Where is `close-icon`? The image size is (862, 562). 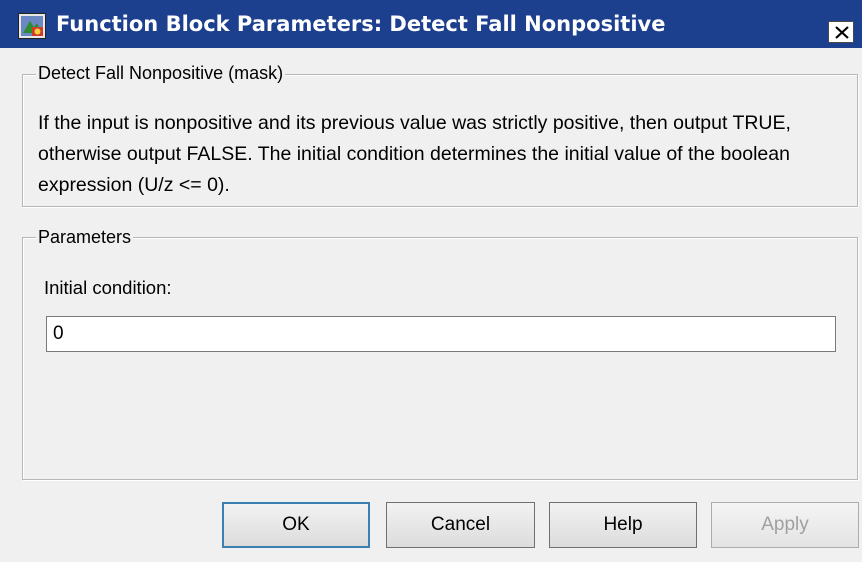
close-icon is located at coordinates (842, 32).